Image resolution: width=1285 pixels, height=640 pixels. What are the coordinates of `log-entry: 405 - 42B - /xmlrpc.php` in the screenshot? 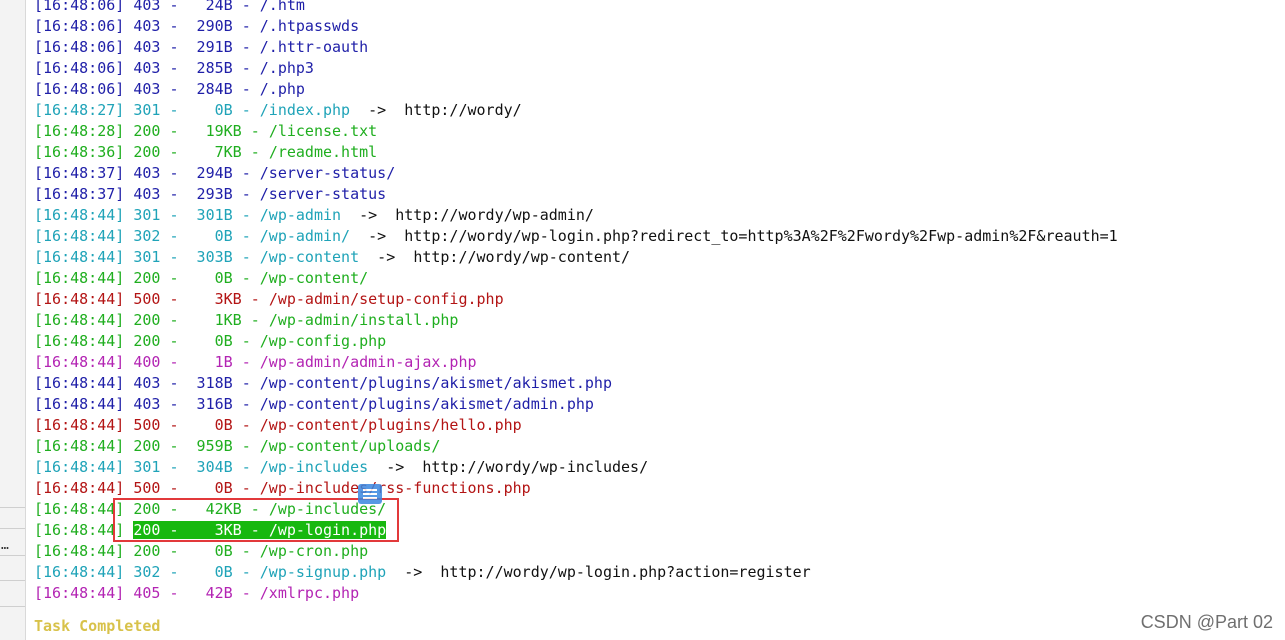 It's located at (246, 593).